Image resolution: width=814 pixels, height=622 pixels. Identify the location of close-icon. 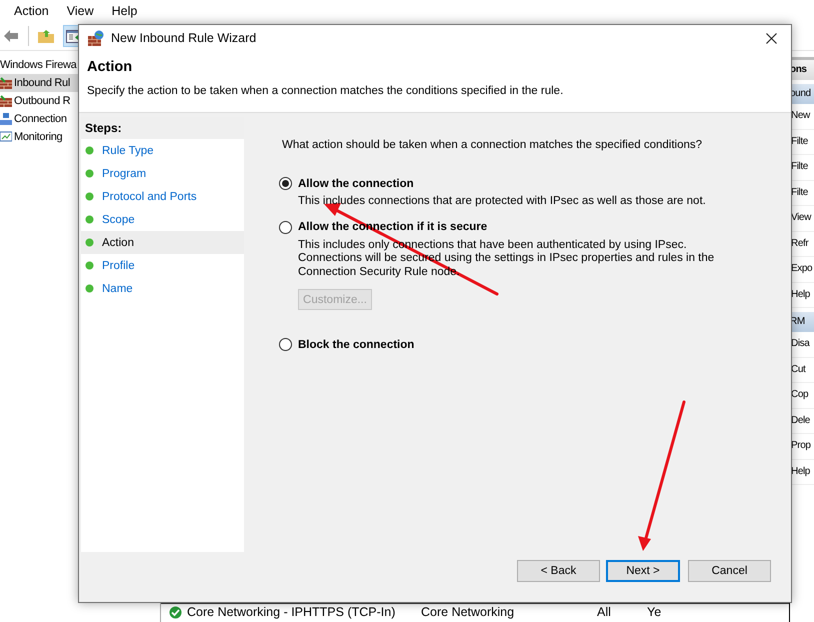
(771, 38).